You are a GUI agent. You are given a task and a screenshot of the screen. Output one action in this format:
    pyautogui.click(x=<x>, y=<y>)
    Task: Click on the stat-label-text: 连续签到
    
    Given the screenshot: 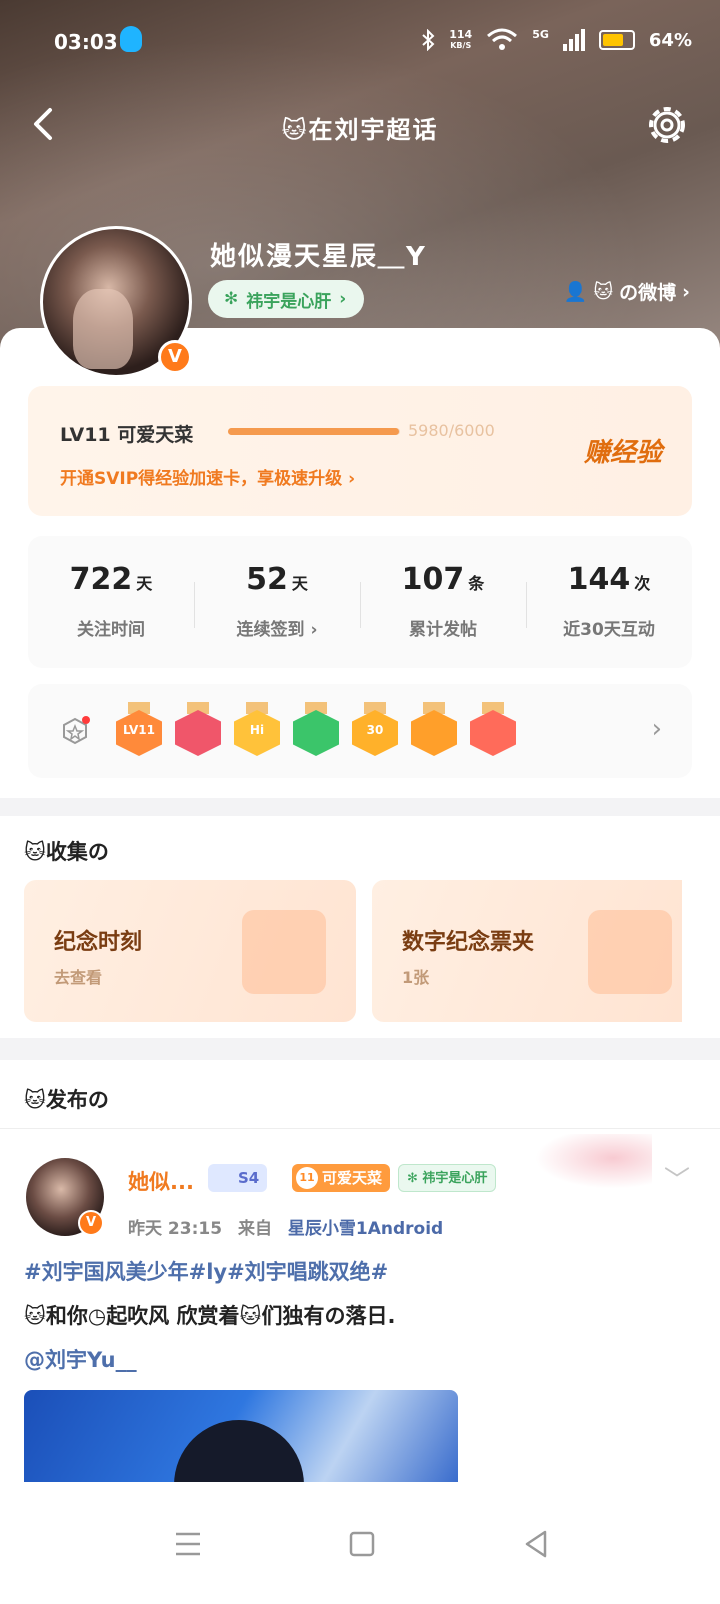 What is the action you would take?
    pyautogui.click(x=270, y=630)
    